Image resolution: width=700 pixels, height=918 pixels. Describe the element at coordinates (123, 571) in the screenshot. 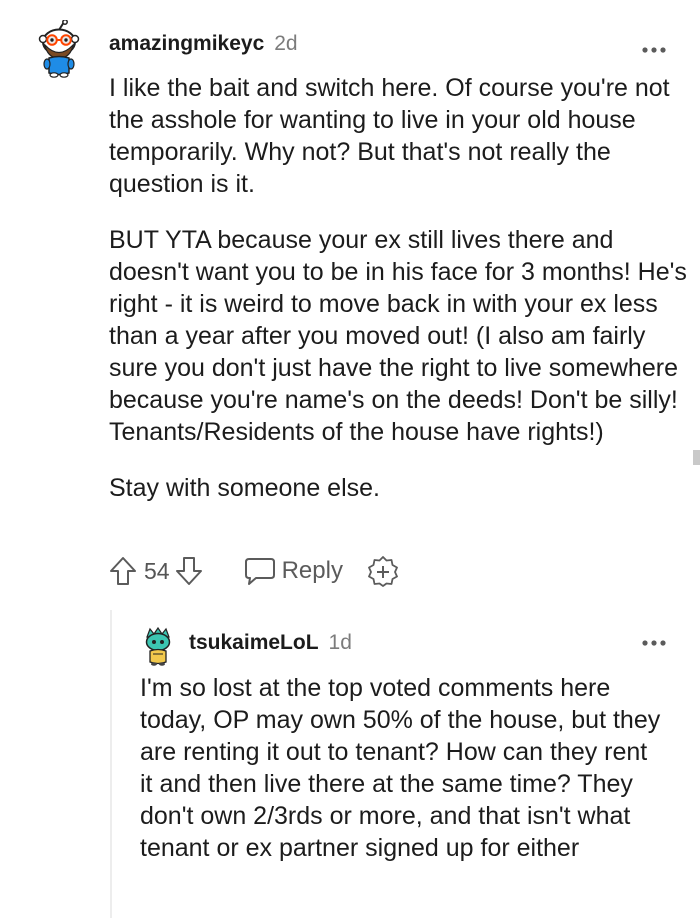

I see `upvote-icon` at that location.